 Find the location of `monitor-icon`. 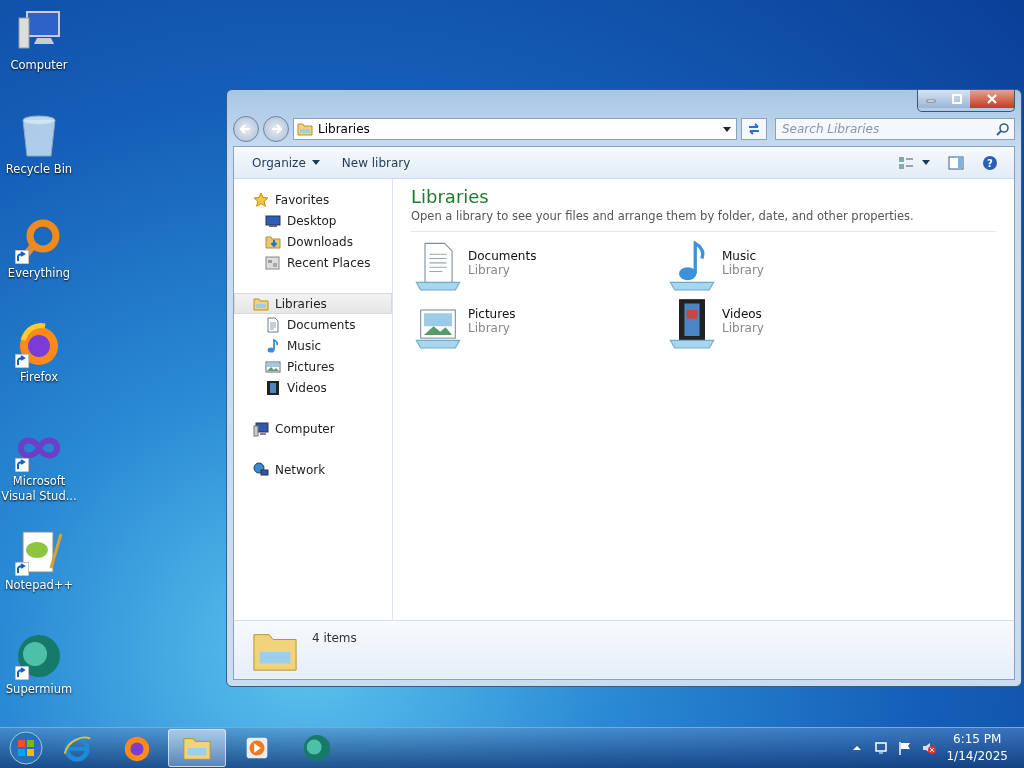

monitor-icon is located at coordinates (273, 220).